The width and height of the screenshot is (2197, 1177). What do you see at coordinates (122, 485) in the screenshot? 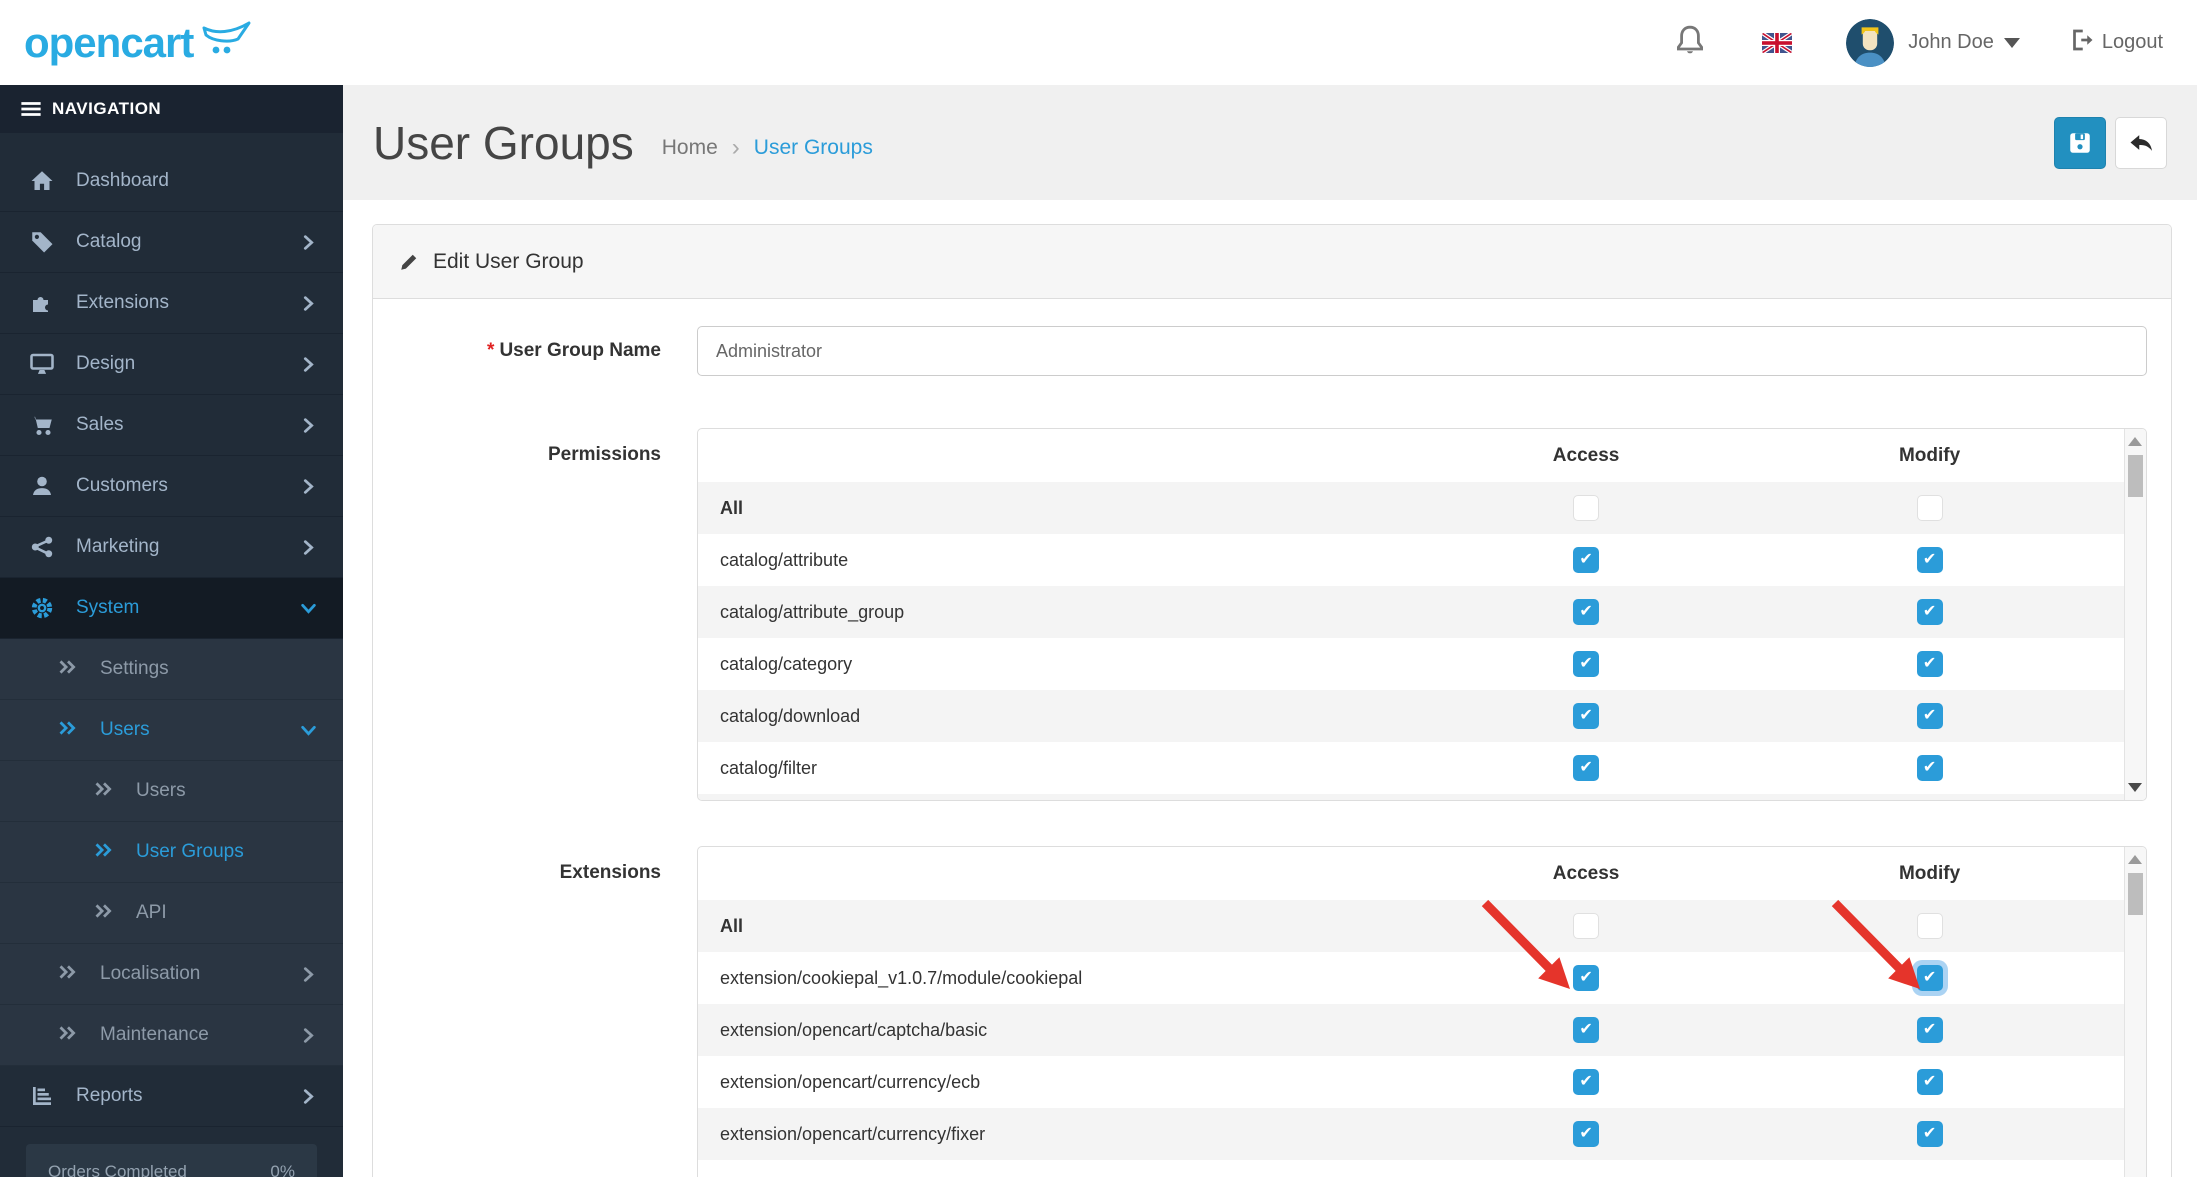
I see `sidebar-item-label: Customers` at bounding box center [122, 485].